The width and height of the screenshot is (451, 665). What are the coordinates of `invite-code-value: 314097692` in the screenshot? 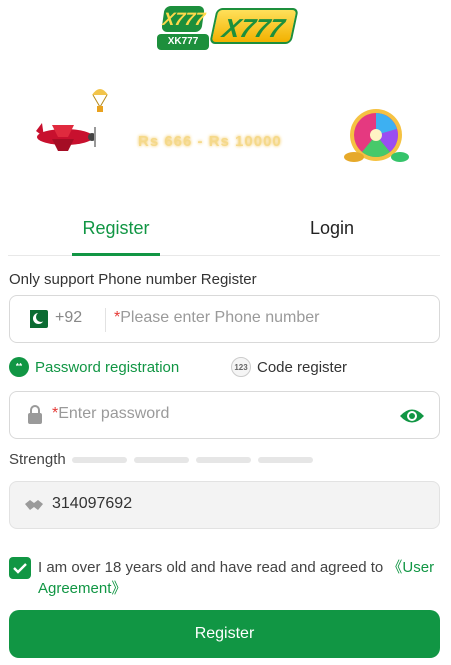 It's located at (92, 503).